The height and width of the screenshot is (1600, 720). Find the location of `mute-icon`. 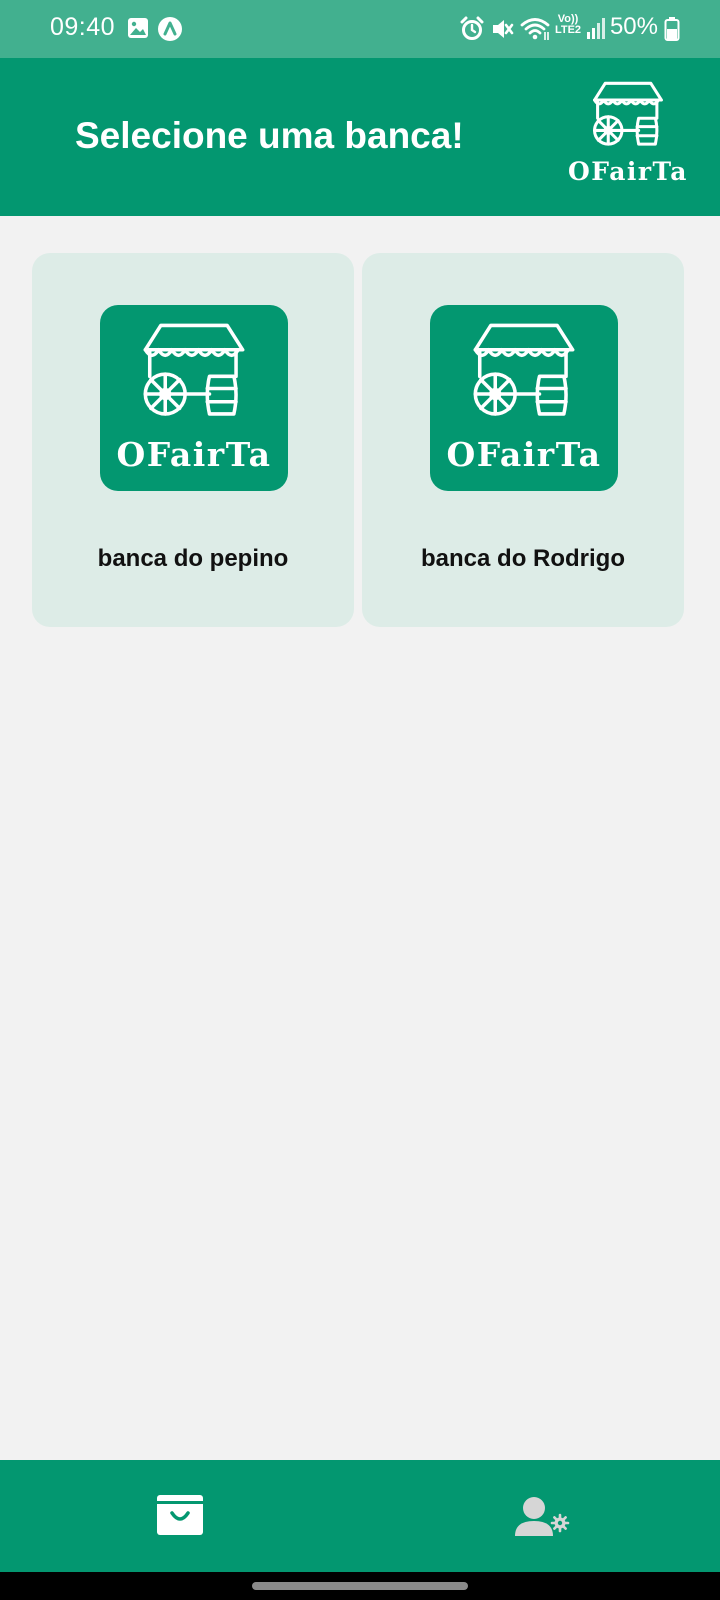

mute-icon is located at coordinates (503, 29).